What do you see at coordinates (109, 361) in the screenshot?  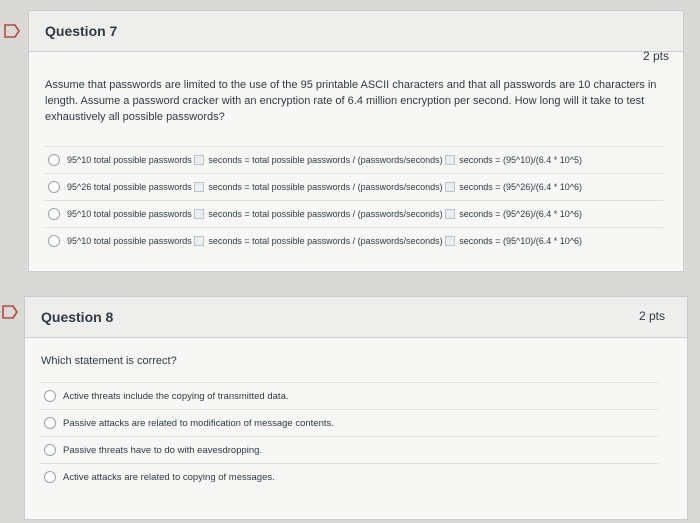 I see `question-8-text: Which statement is correct?` at bounding box center [109, 361].